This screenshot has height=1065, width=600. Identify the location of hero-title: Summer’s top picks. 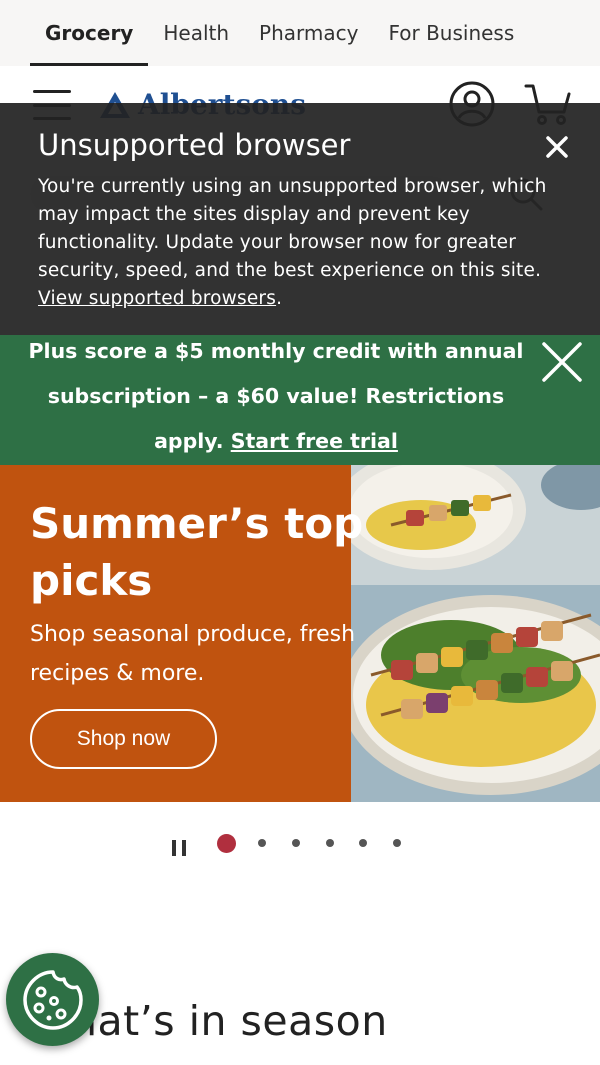
(197, 552).